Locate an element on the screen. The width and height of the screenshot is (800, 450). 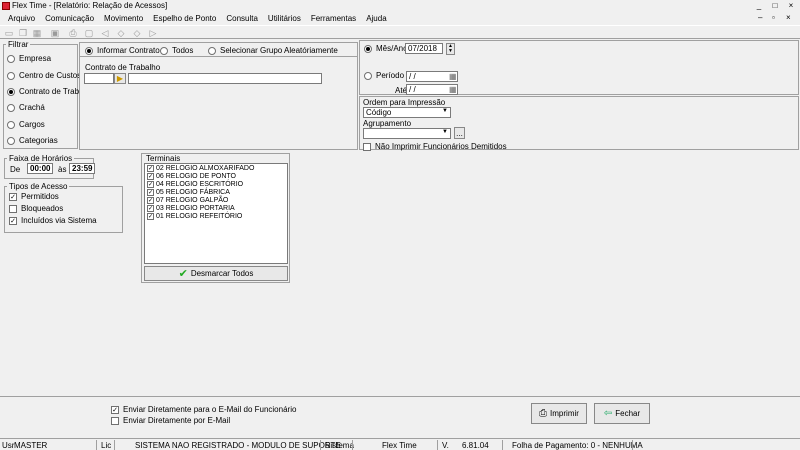
terminais-legend: Terminais is located at coordinates (163, 158).